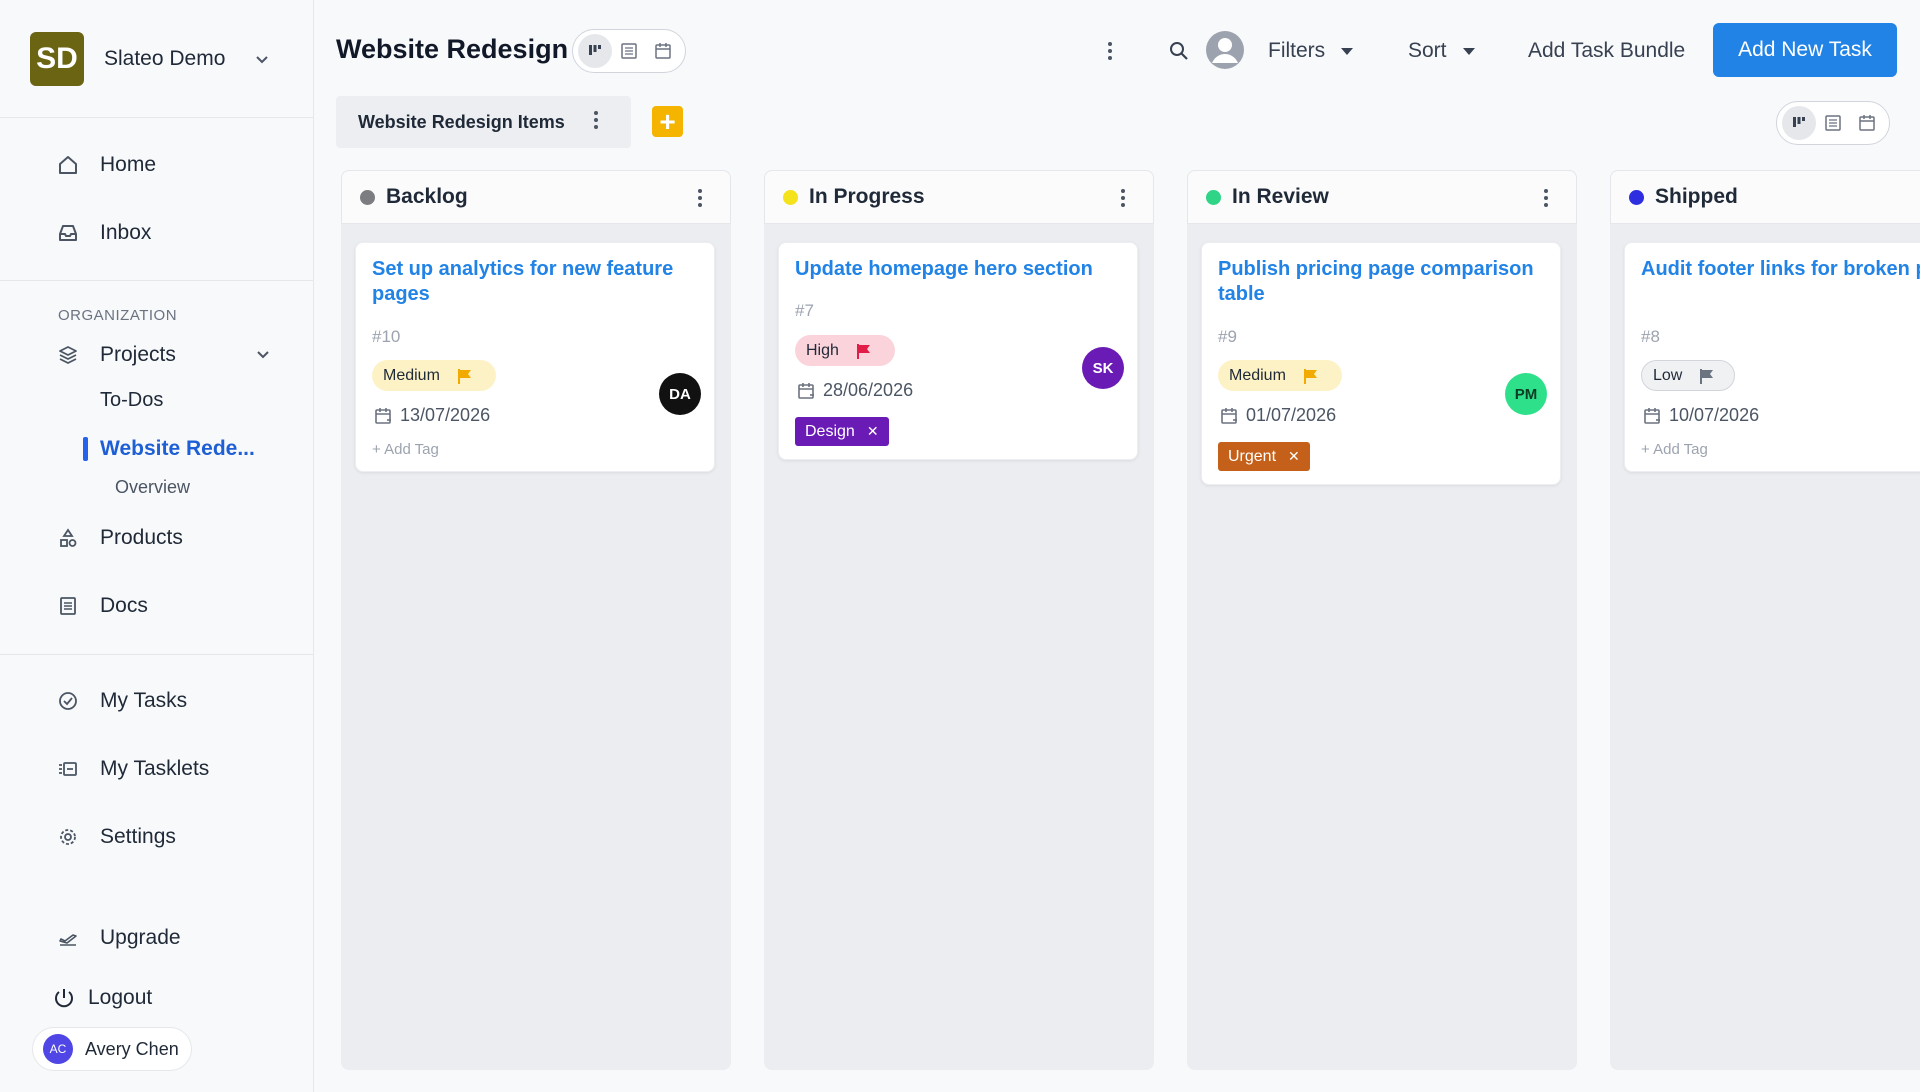 This screenshot has height=1092, width=1920. What do you see at coordinates (1606, 51) in the screenshot?
I see `add-task-bundle-button: Add Task Bundle` at bounding box center [1606, 51].